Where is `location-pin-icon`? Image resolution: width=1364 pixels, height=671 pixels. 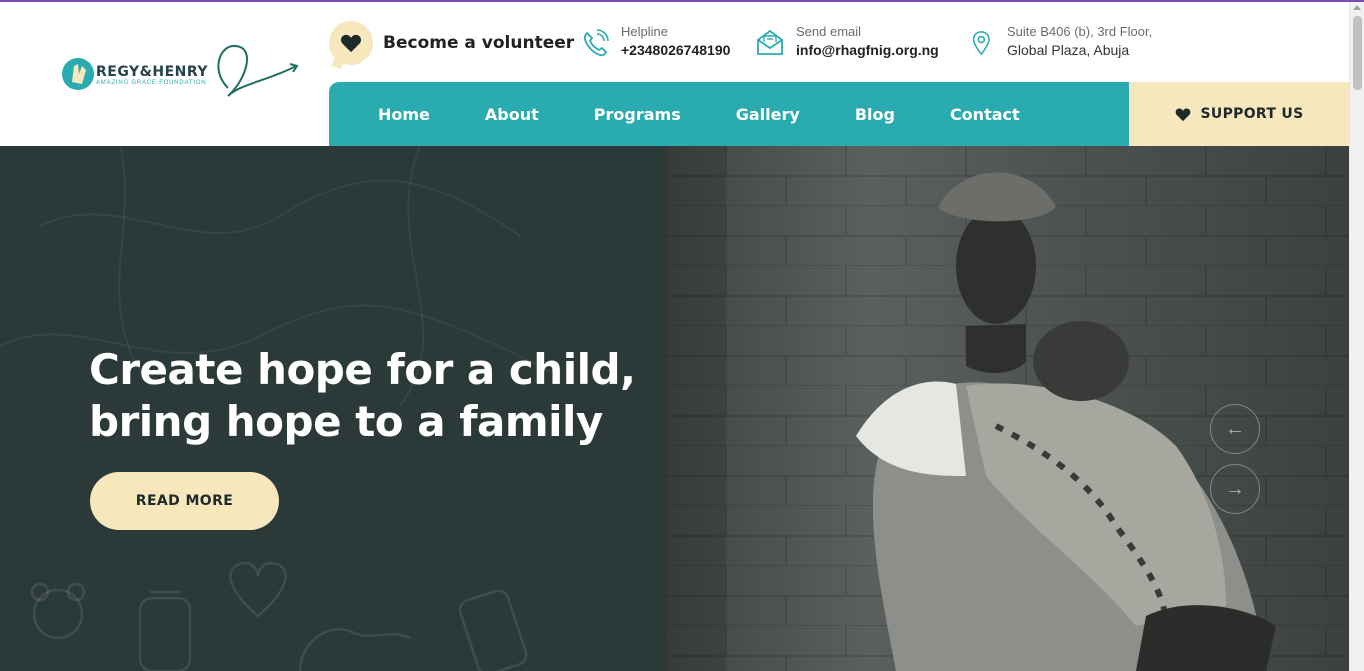 location-pin-icon is located at coordinates (981, 43).